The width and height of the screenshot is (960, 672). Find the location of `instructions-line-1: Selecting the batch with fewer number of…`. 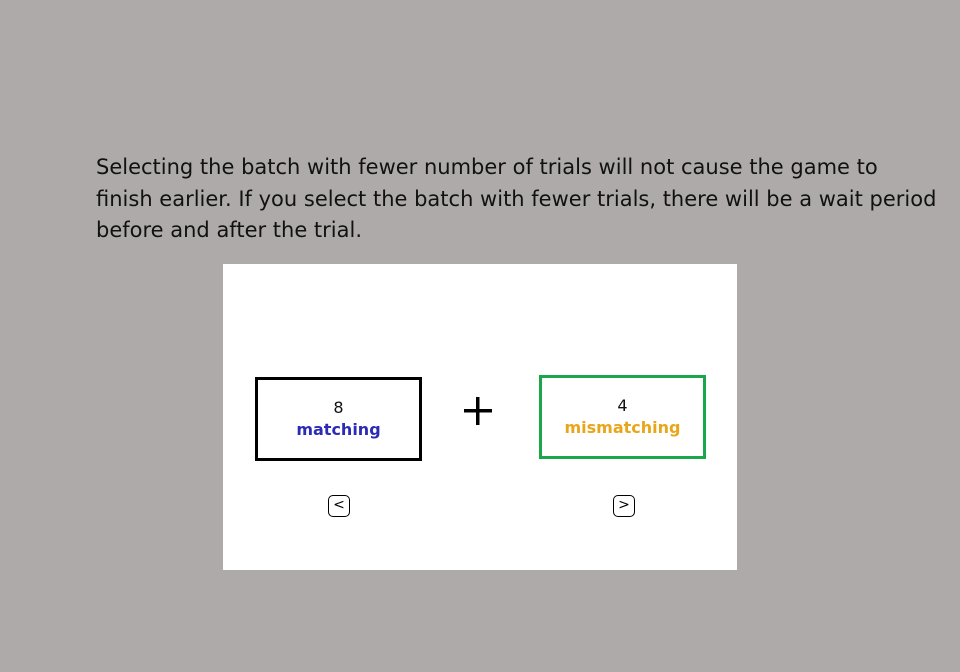

instructions-line-1: Selecting the batch with fewer number of… is located at coordinates (487, 167).